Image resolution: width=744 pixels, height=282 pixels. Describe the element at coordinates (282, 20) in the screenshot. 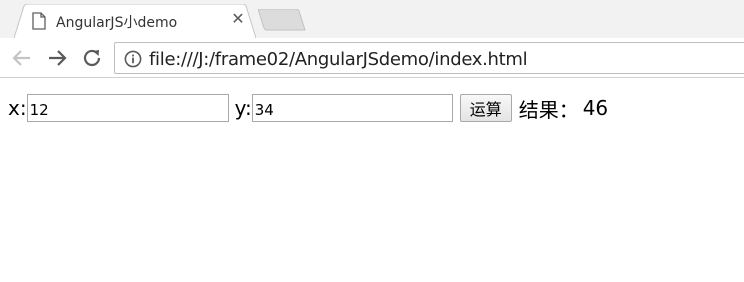

I see `new-tab-button` at that location.